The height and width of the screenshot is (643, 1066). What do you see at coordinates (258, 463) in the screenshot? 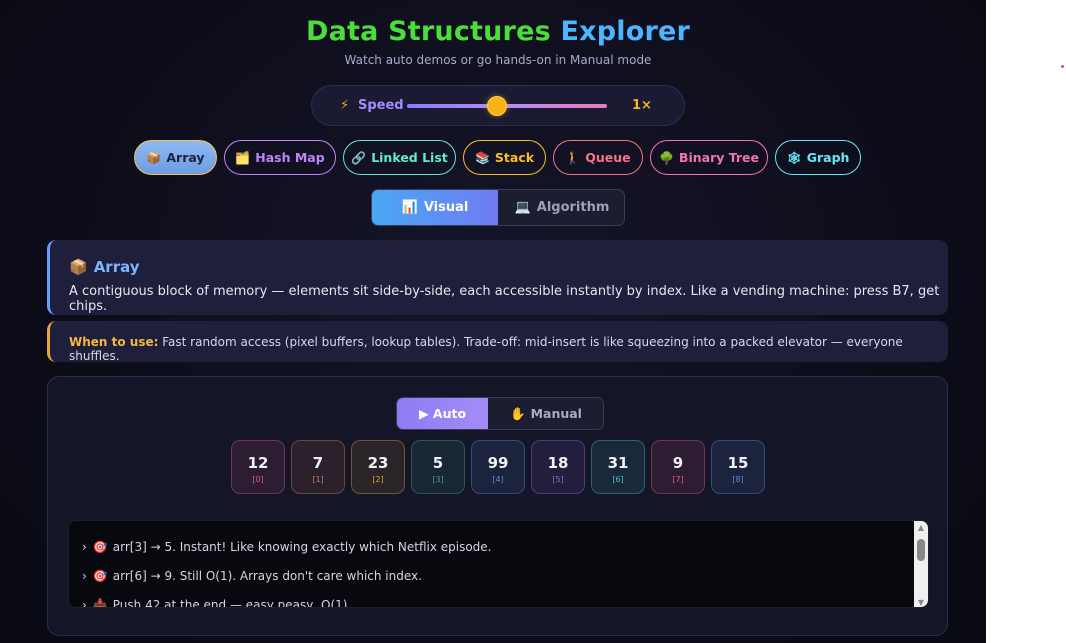
I see `array-cell-value: 12` at bounding box center [258, 463].